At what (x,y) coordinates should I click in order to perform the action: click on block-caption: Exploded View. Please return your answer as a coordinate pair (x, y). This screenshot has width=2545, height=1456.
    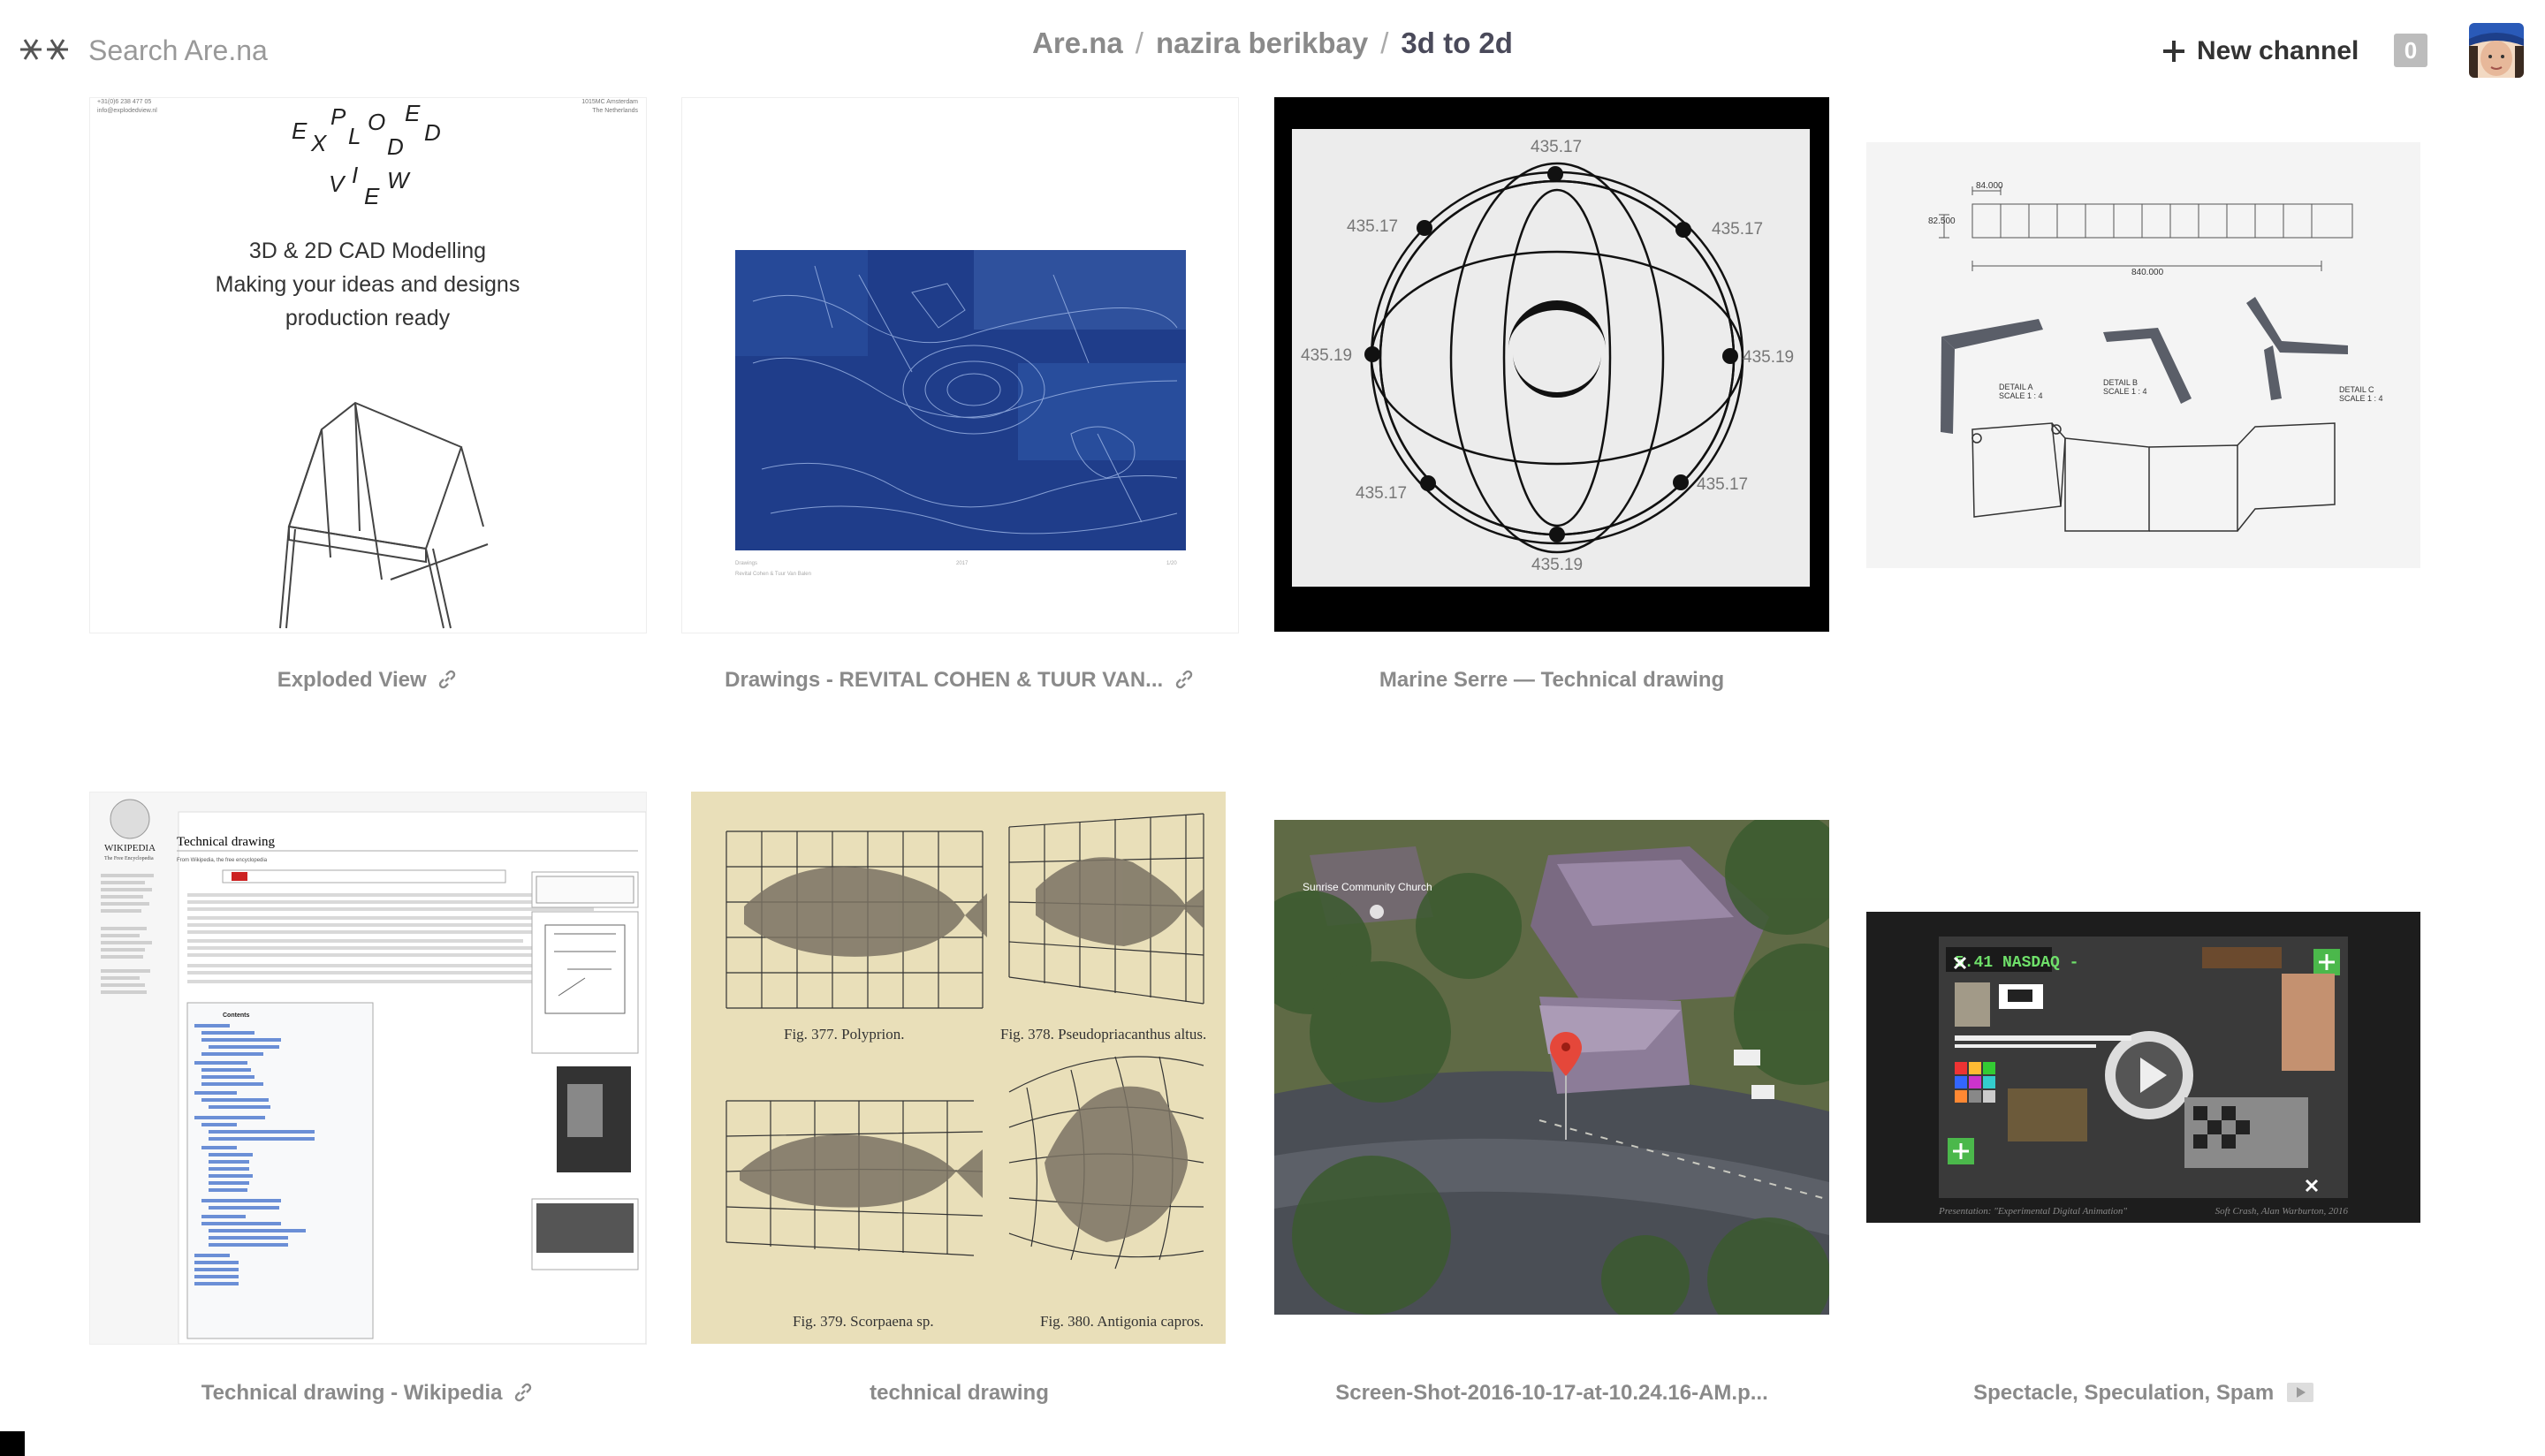
    Looking at the image, I should click on (367, 680).